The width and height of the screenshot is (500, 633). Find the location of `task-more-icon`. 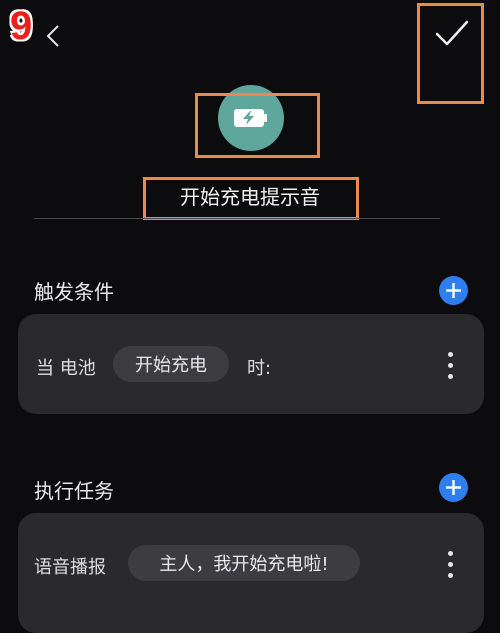

task-more-icon is located at coordinates (451, 567).